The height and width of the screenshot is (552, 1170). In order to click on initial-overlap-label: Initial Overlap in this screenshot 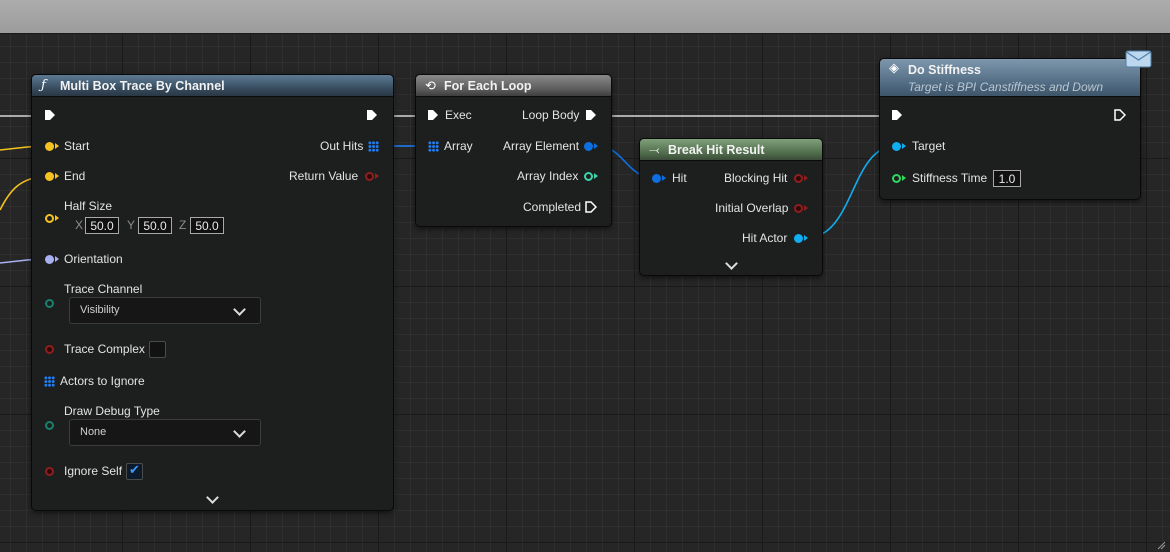, I will do `click(752, 208)`.